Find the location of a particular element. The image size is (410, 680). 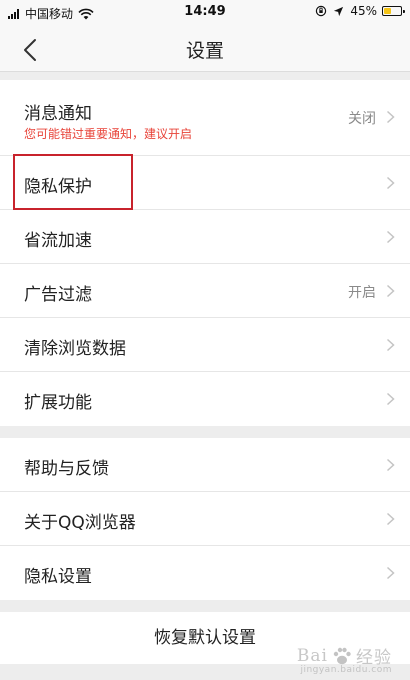

help-feedback-row: 帮助与反馈 is located at coordinates (205, 465).